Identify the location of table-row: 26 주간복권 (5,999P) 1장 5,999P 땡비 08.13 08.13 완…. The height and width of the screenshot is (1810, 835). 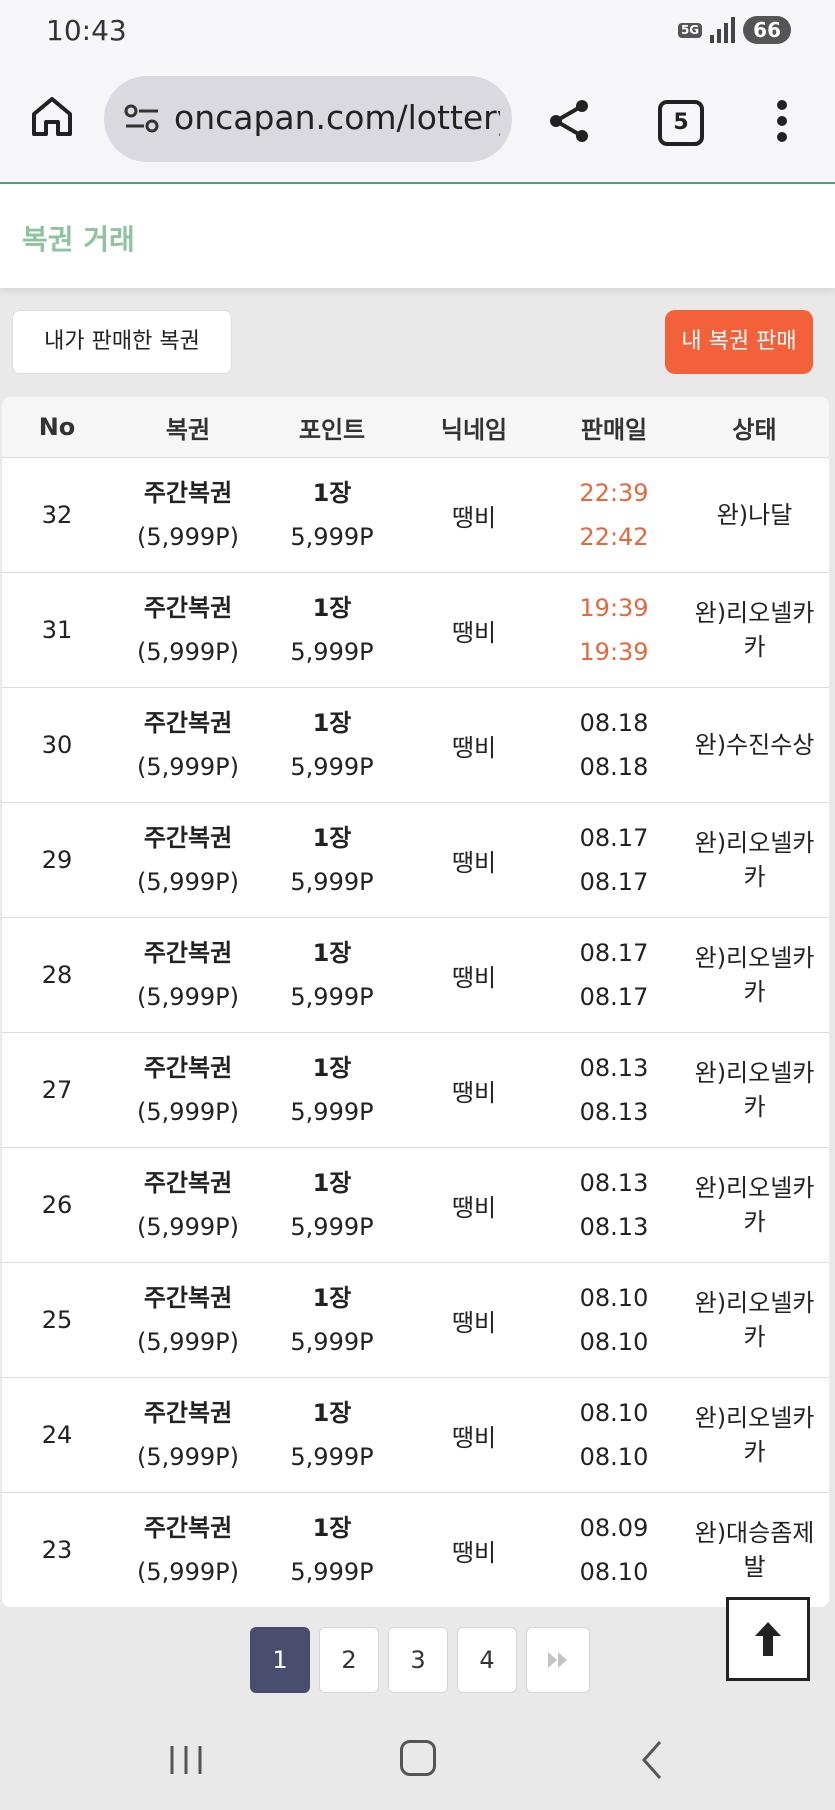
(415, 1205).